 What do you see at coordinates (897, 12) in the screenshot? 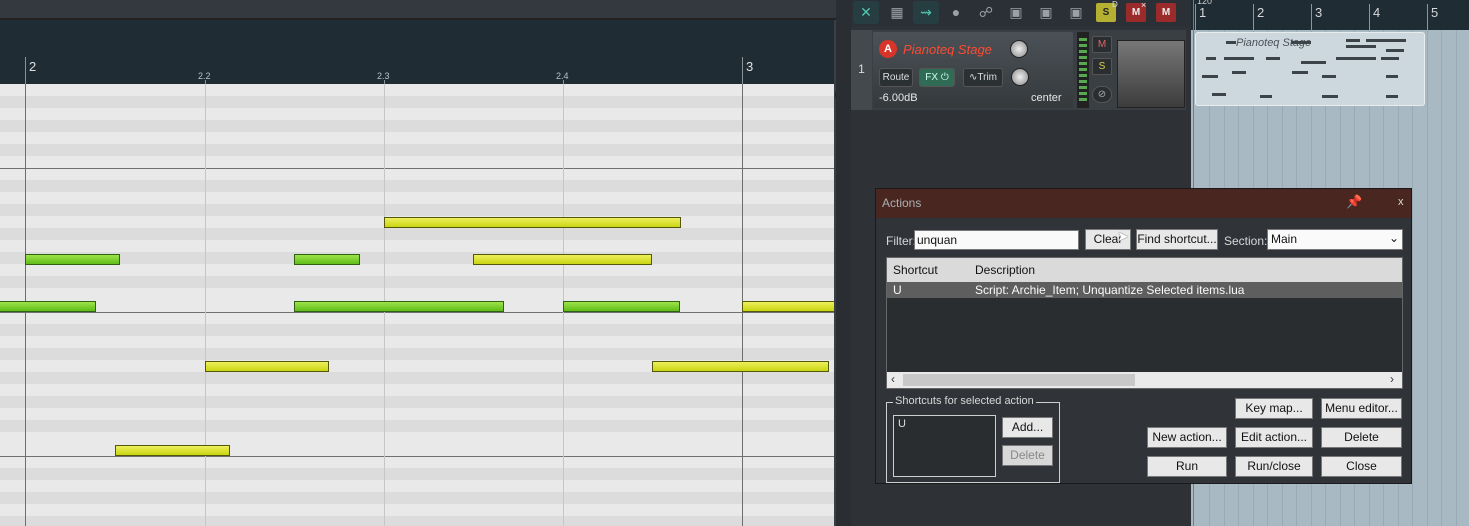
I see `grid-icon: ▦` at bounding box center [897, 12].